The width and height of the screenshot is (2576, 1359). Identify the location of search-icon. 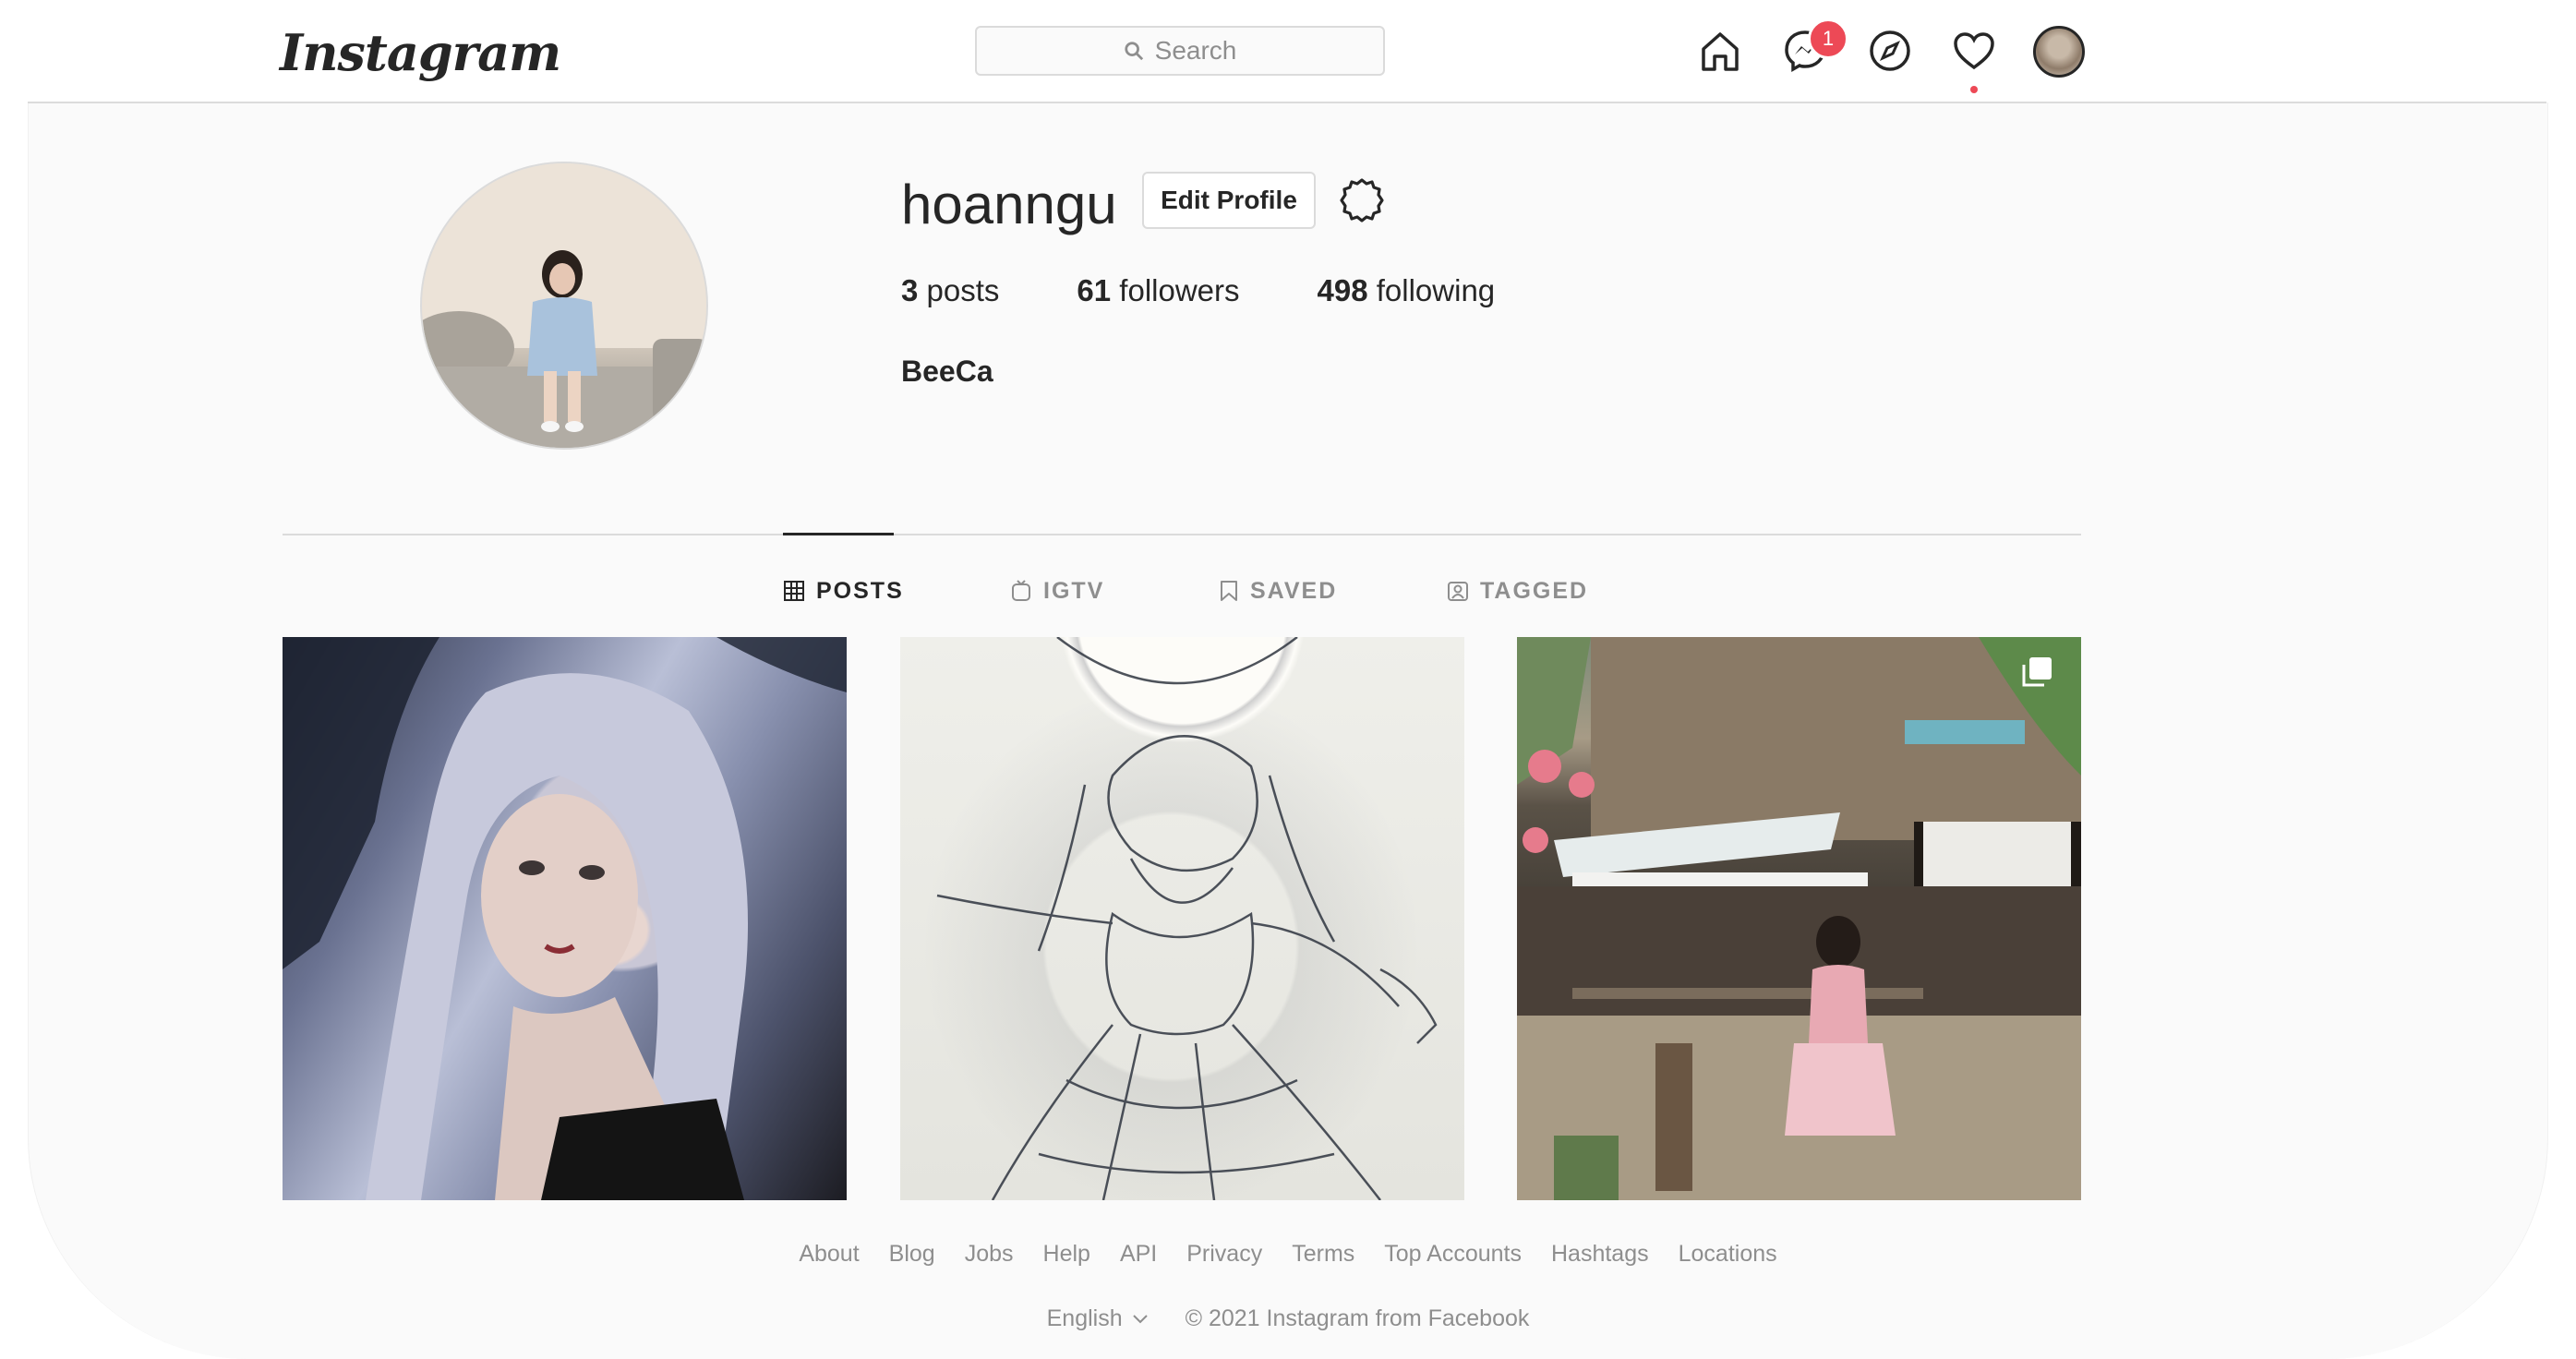
(1134, 52).